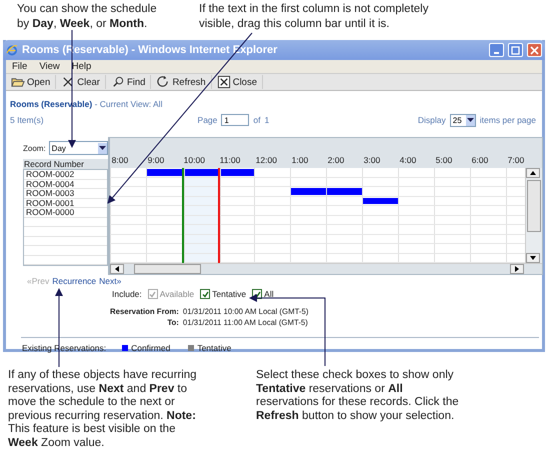 The image size is (547, 461). I want to click on checkbox-label: Tentative, so click(229, 294).